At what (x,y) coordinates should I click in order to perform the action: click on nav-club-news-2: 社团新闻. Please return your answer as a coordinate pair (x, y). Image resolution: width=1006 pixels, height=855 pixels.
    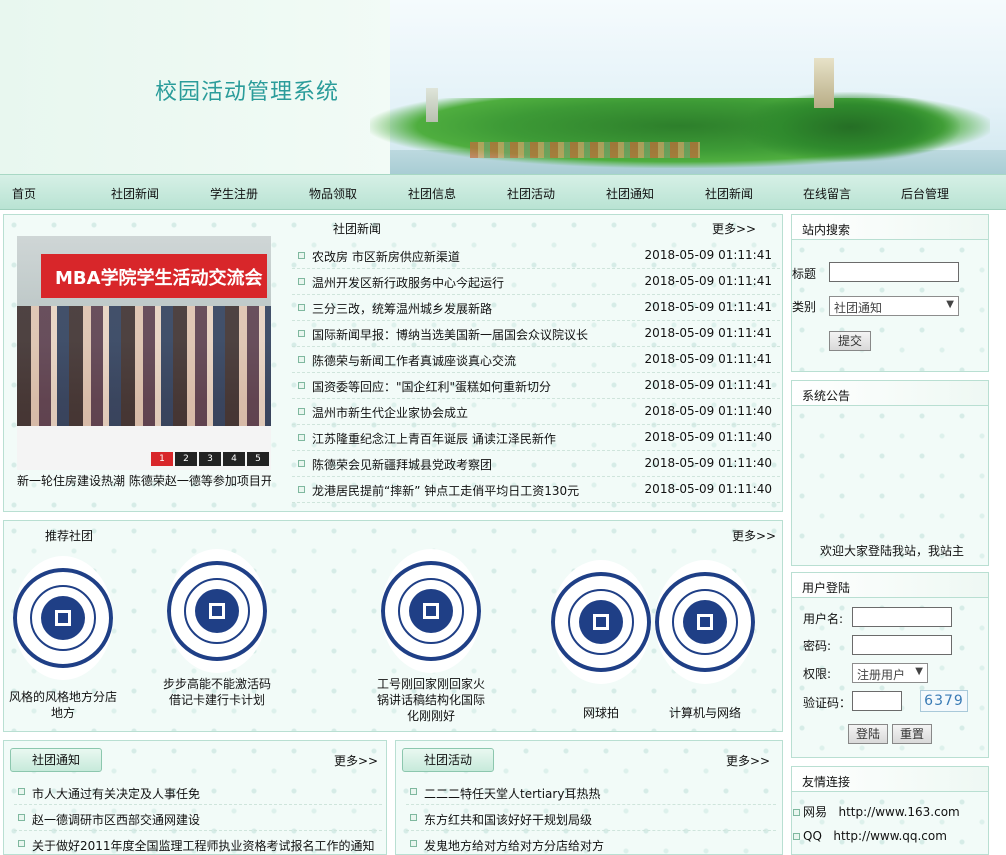
    Looking at the image, I should click on (729, 193).